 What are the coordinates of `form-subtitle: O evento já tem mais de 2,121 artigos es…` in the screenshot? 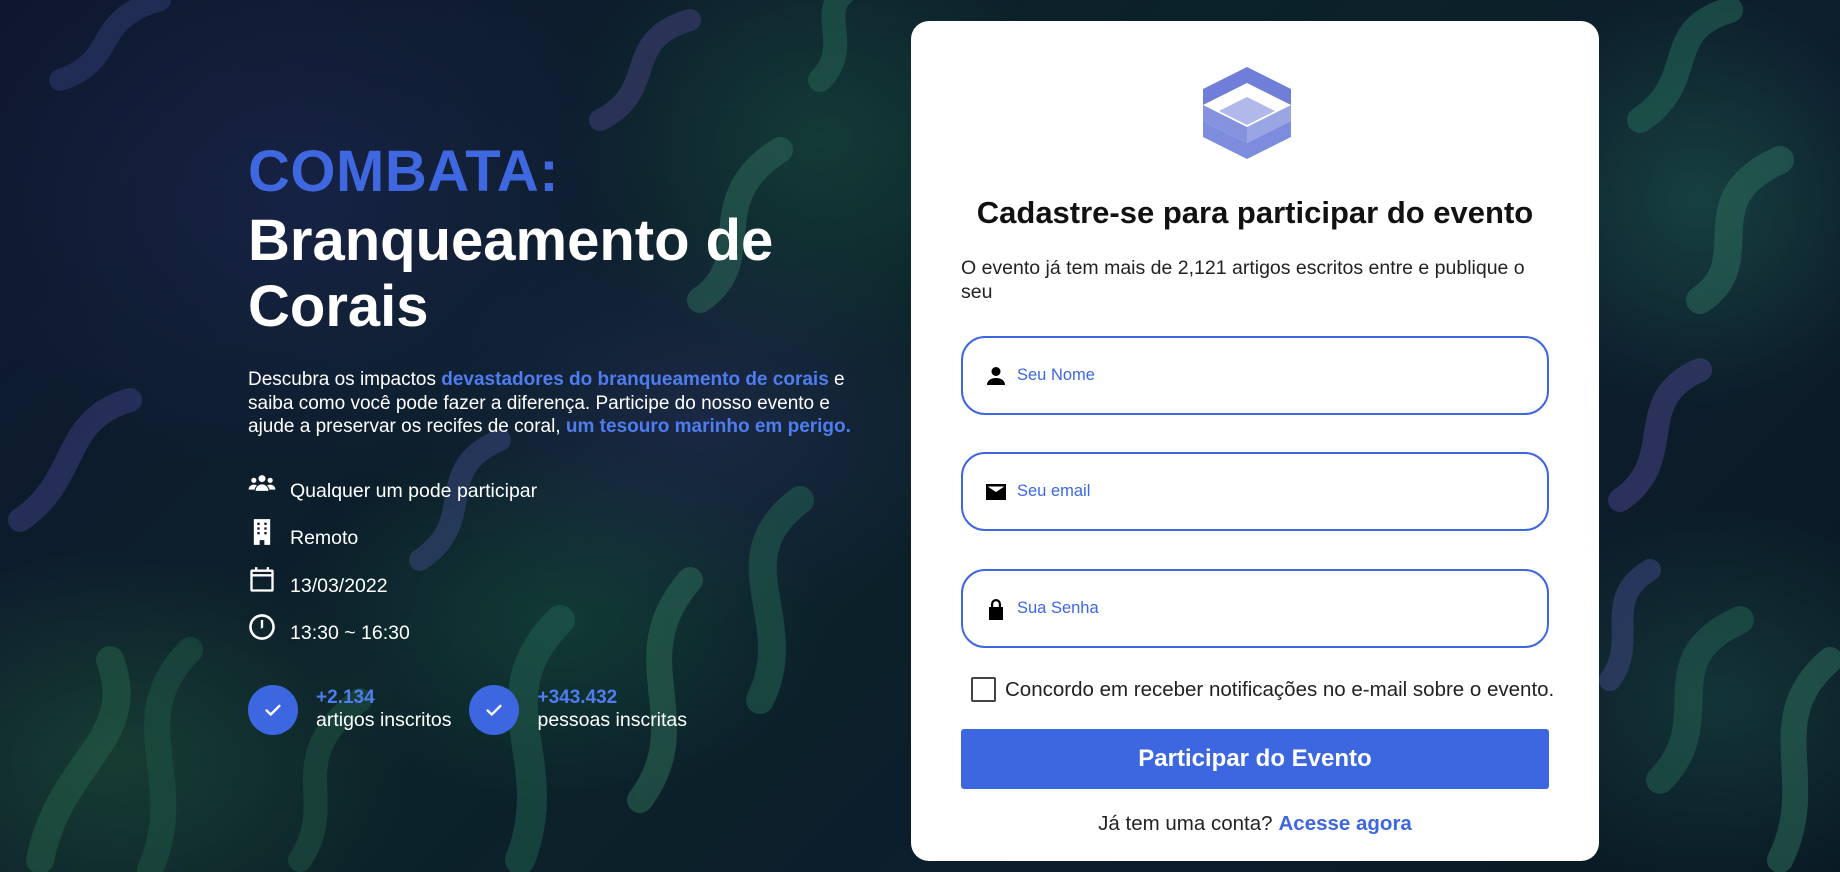 It's located at (1243, 280).